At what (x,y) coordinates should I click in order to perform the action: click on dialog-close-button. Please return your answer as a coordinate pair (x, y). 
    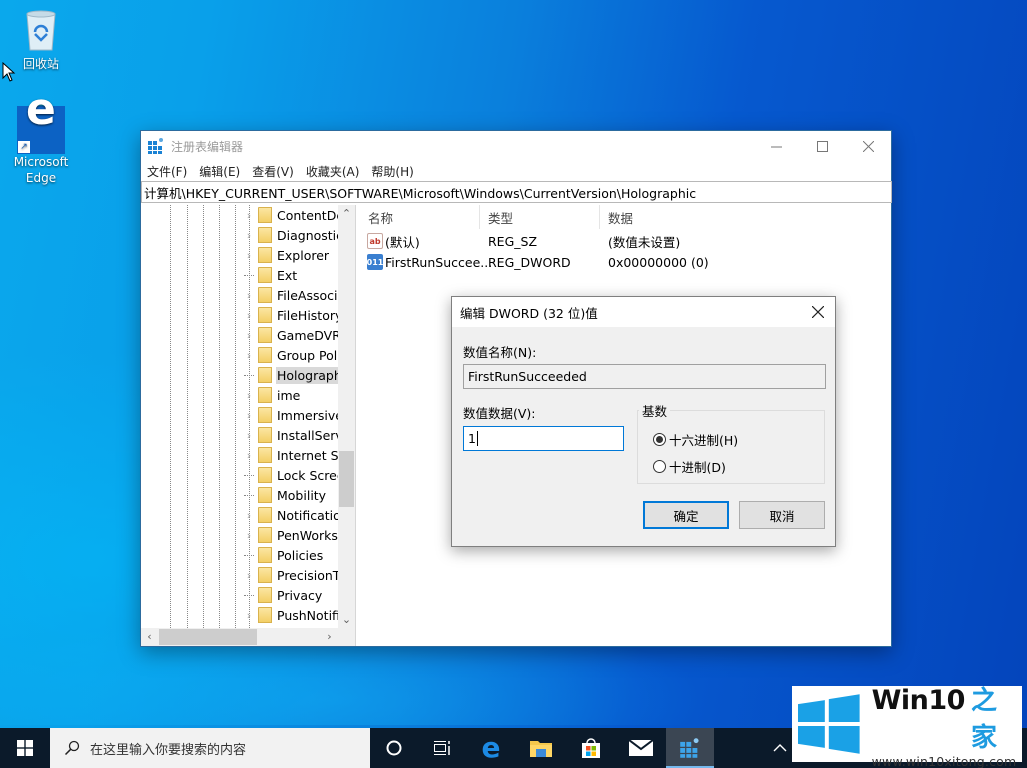
    Looking at the image, I should click on (818, 312).